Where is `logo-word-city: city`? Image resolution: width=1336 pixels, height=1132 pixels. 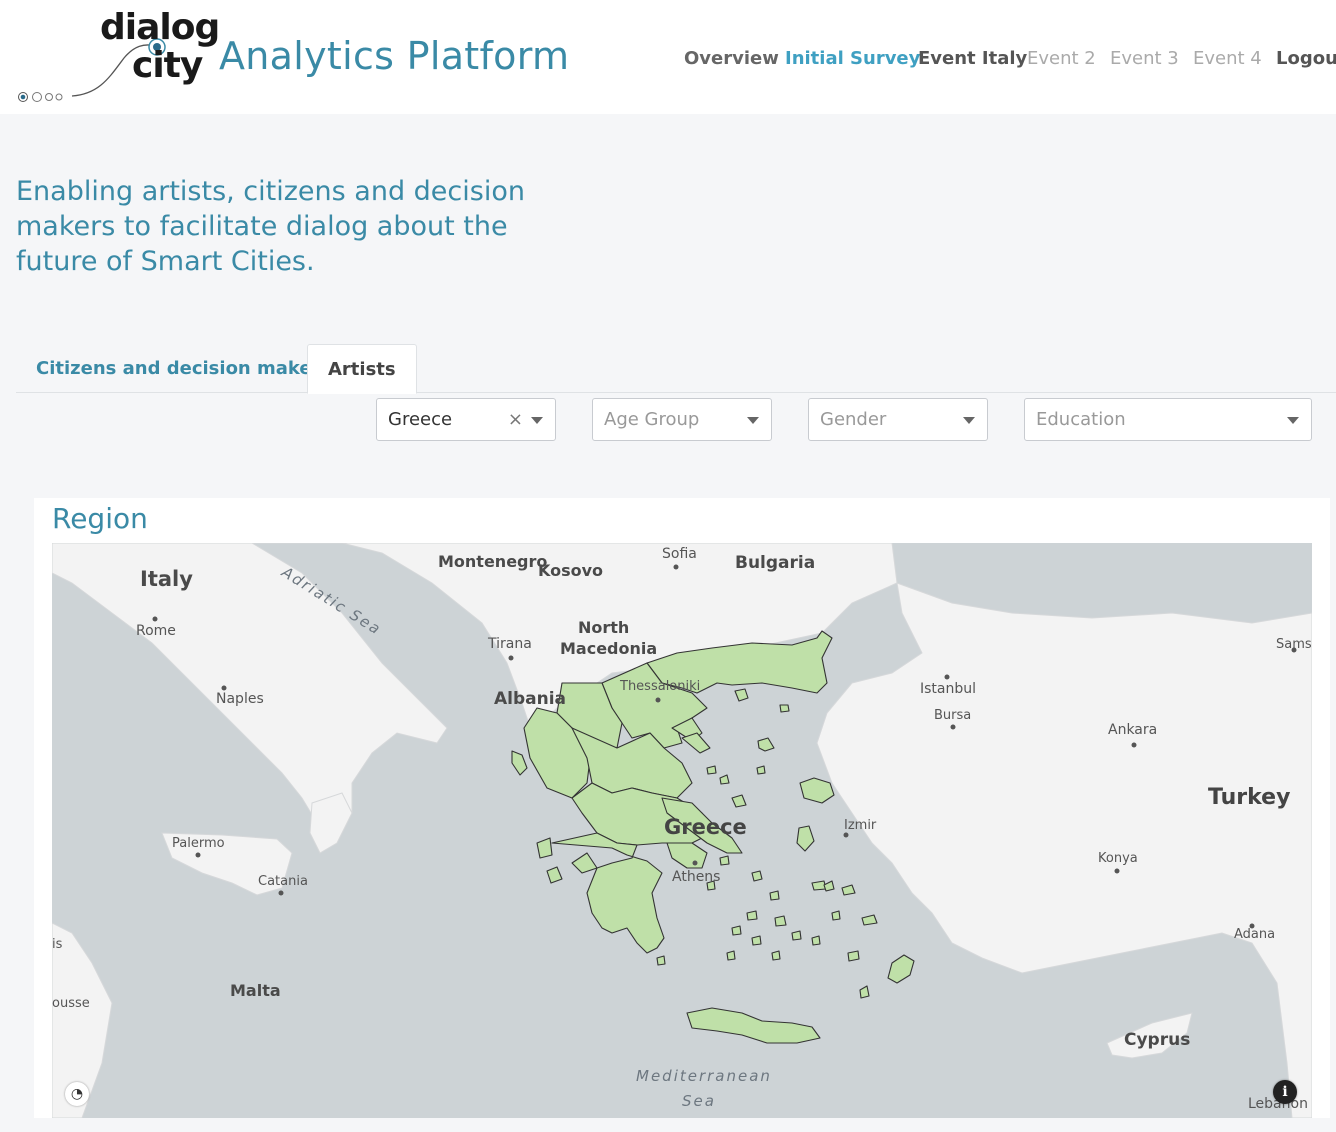
logo-word-city: city is located at coordinates (167, 65).